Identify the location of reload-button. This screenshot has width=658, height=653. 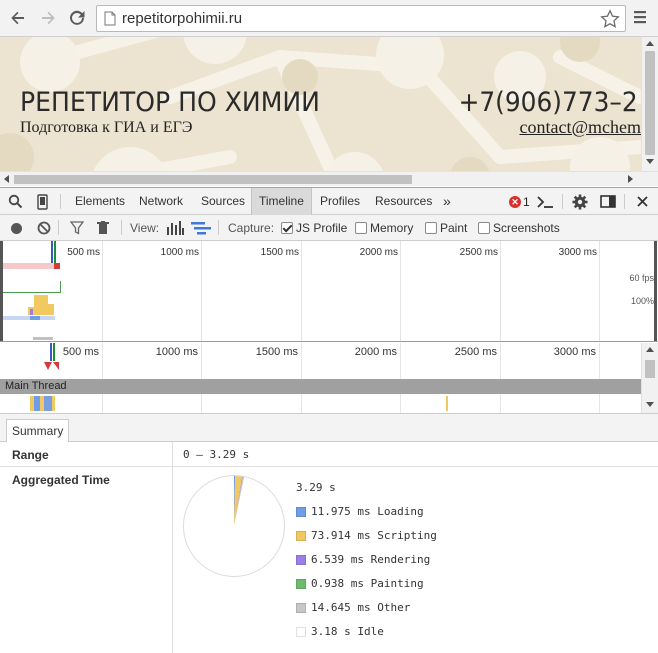
(77, 18).